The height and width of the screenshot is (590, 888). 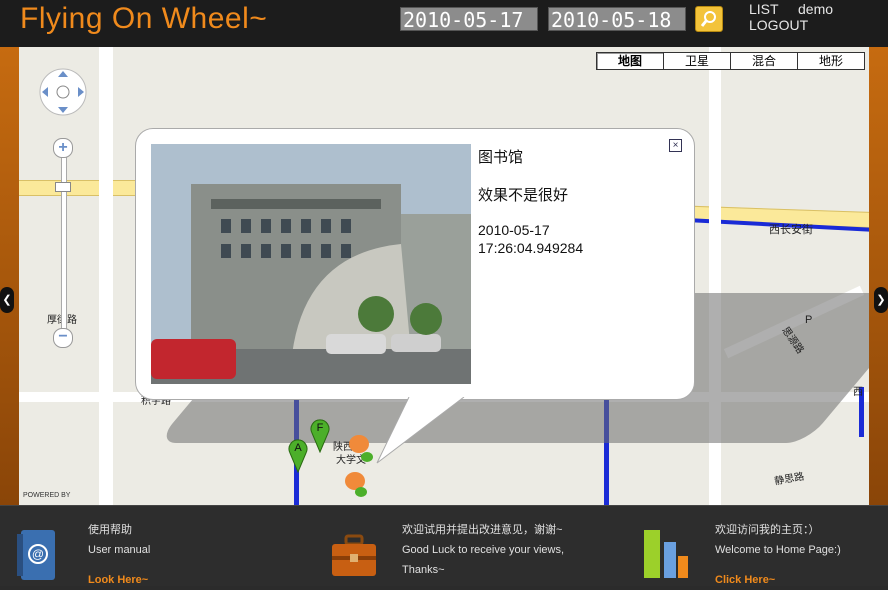 What do you see at coordinates (82, 188) in the screenshot?
I see `road-west` at bounding box center [82, 188].